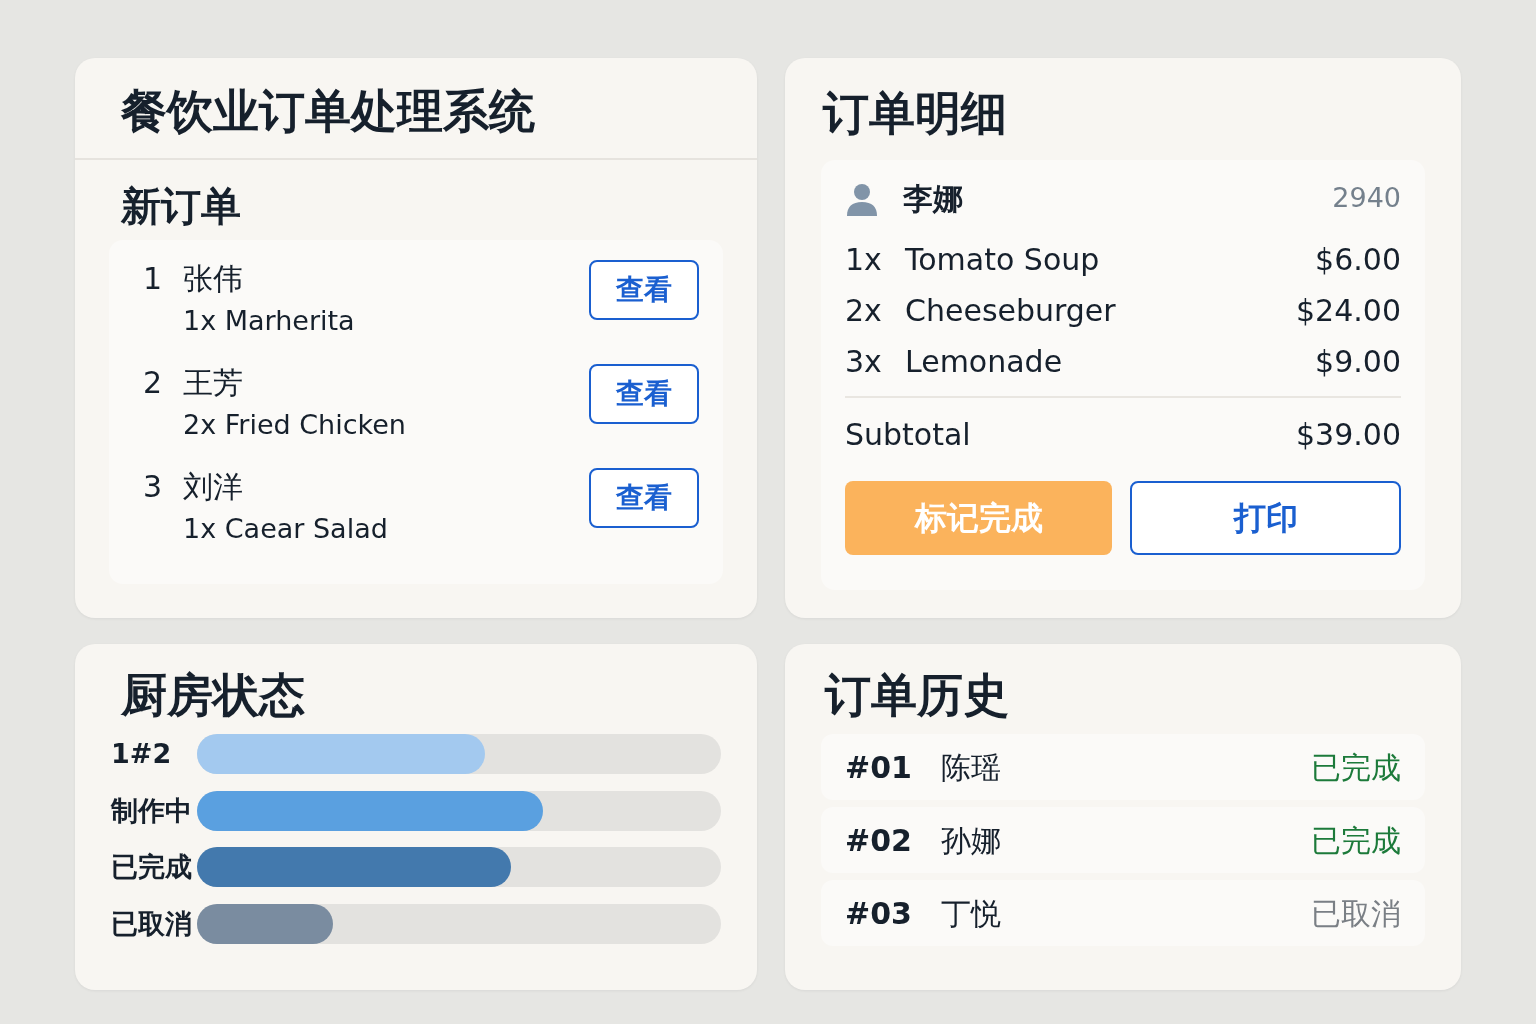 The width and height of the screenshot is (1536, 1024). What do you see at coordinates (1265, 518) in the screenshot?
I see `print-button: 打印` at bounding box center [1265, 518].